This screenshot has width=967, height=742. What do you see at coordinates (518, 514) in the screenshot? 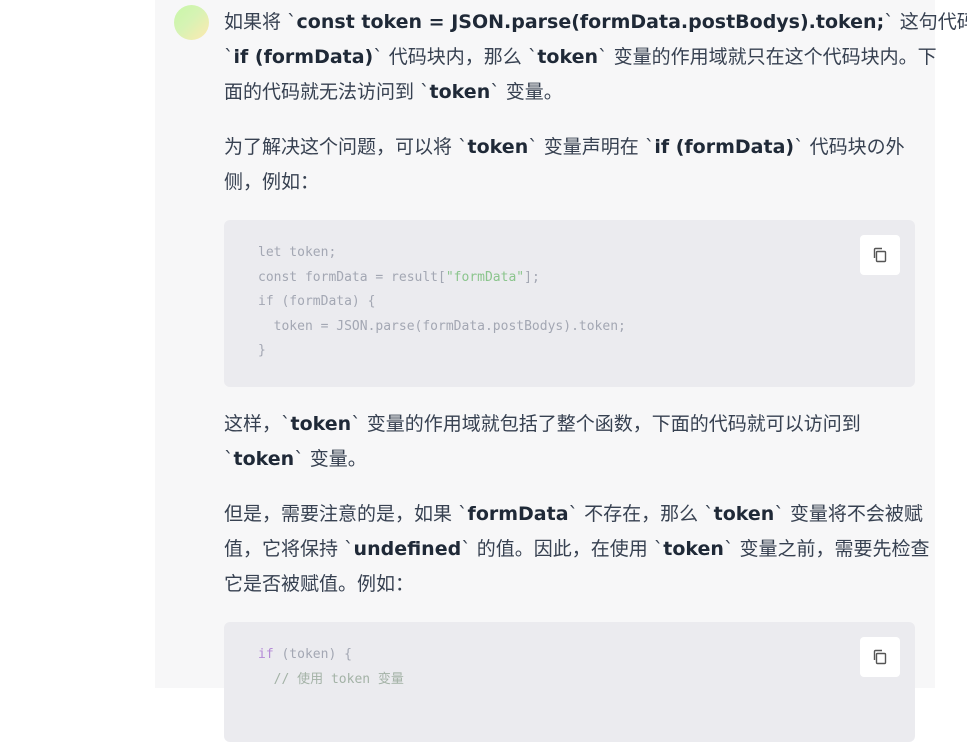
I see `inline-code: formData` at bounding box center [518, 514].